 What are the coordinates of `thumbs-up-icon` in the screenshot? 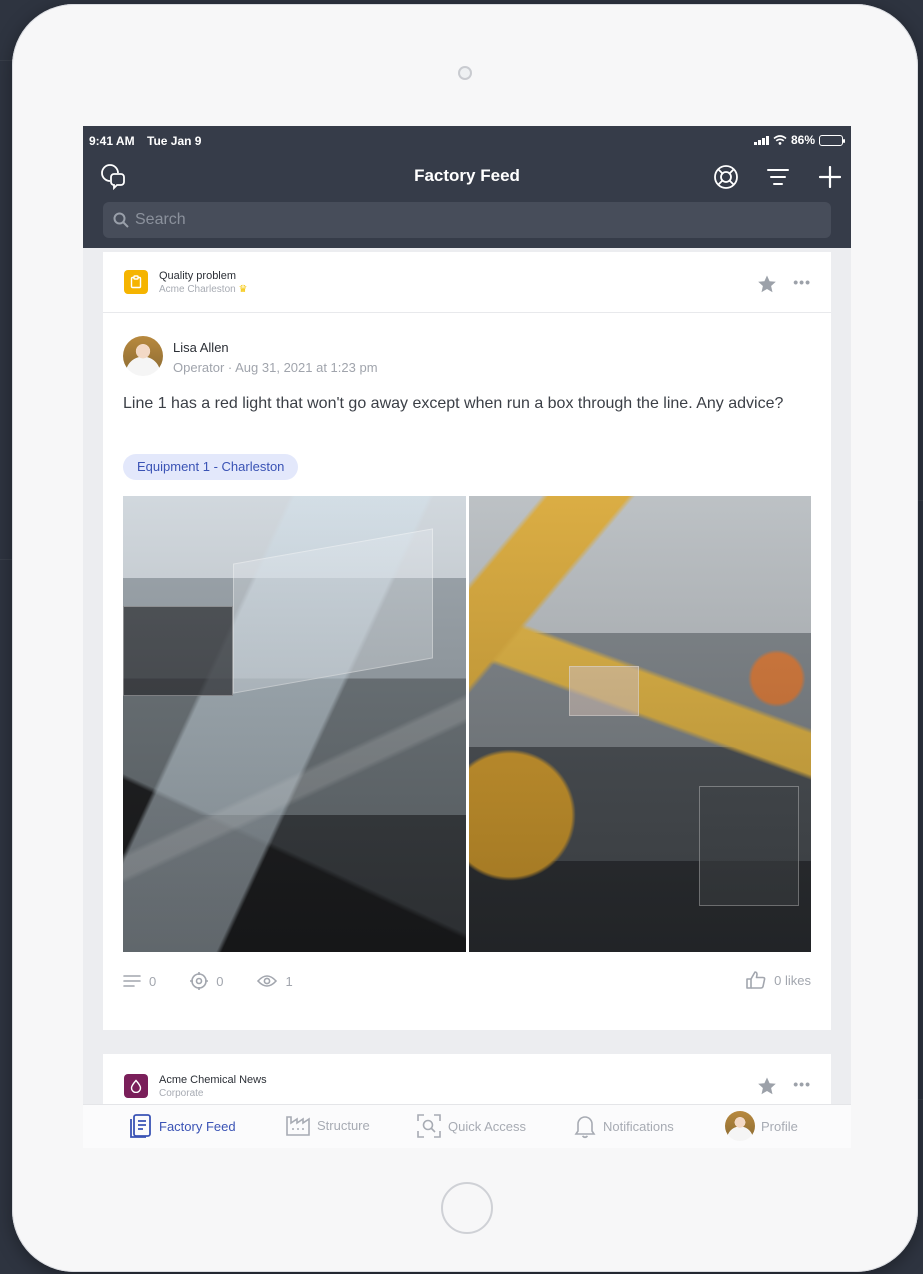 It's located at (756, 980).